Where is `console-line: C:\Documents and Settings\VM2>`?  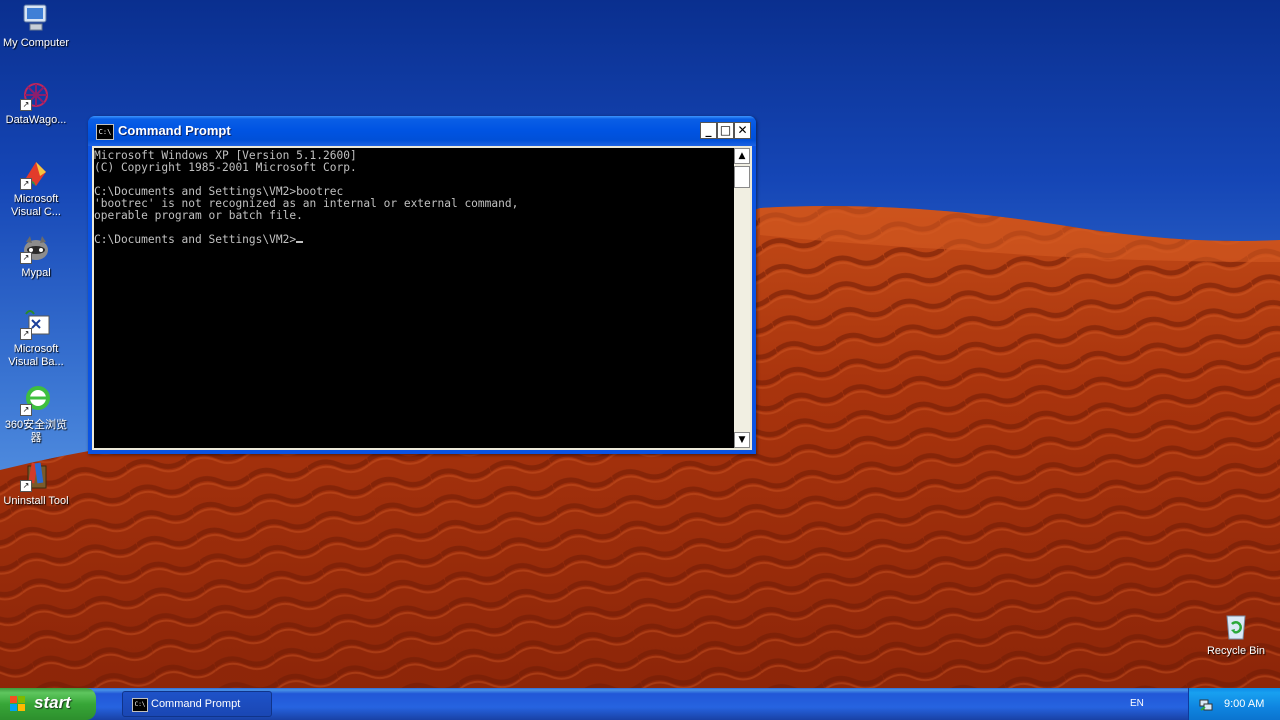 console-line: C:\Documents and Settings\VM2> is located at coordinates (195, 239).